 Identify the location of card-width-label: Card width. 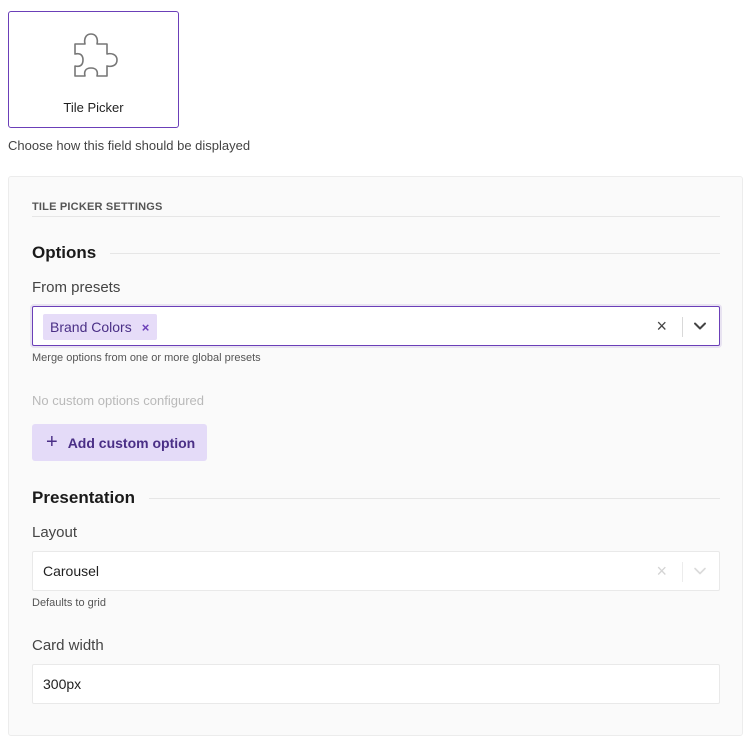
(68, 645).